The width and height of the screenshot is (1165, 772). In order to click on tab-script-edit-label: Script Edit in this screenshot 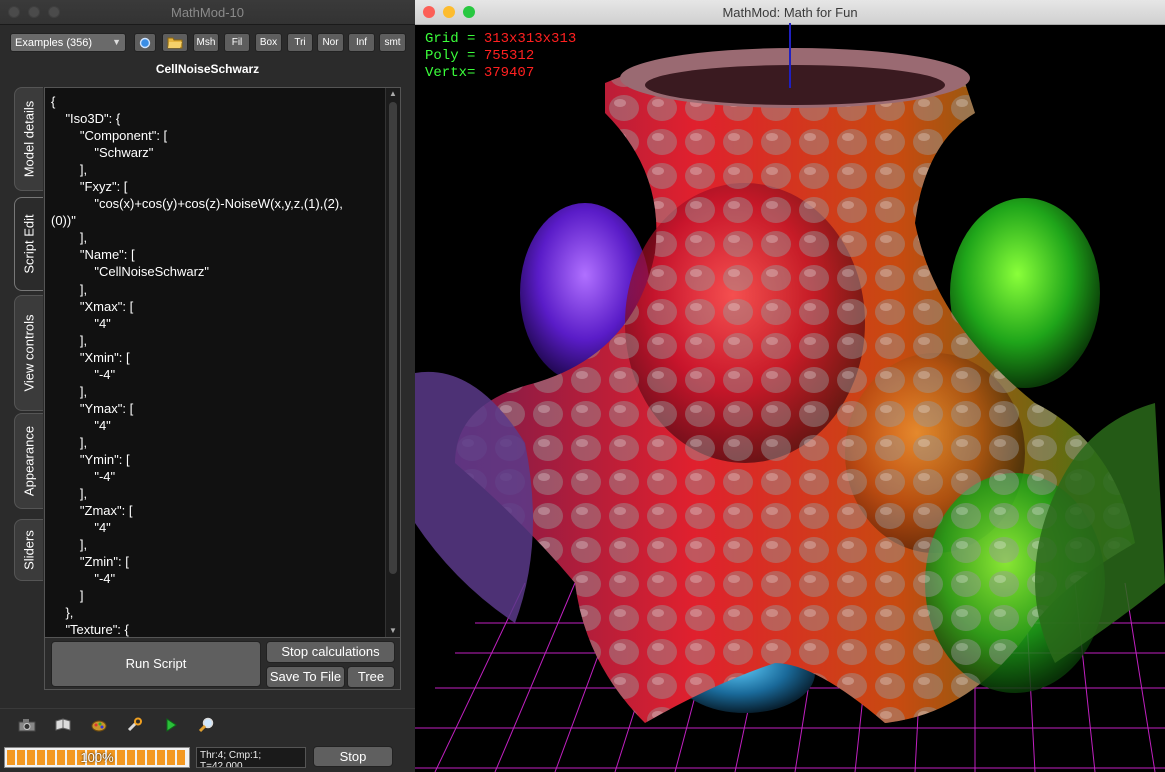, I will do `click(29, 244)`.